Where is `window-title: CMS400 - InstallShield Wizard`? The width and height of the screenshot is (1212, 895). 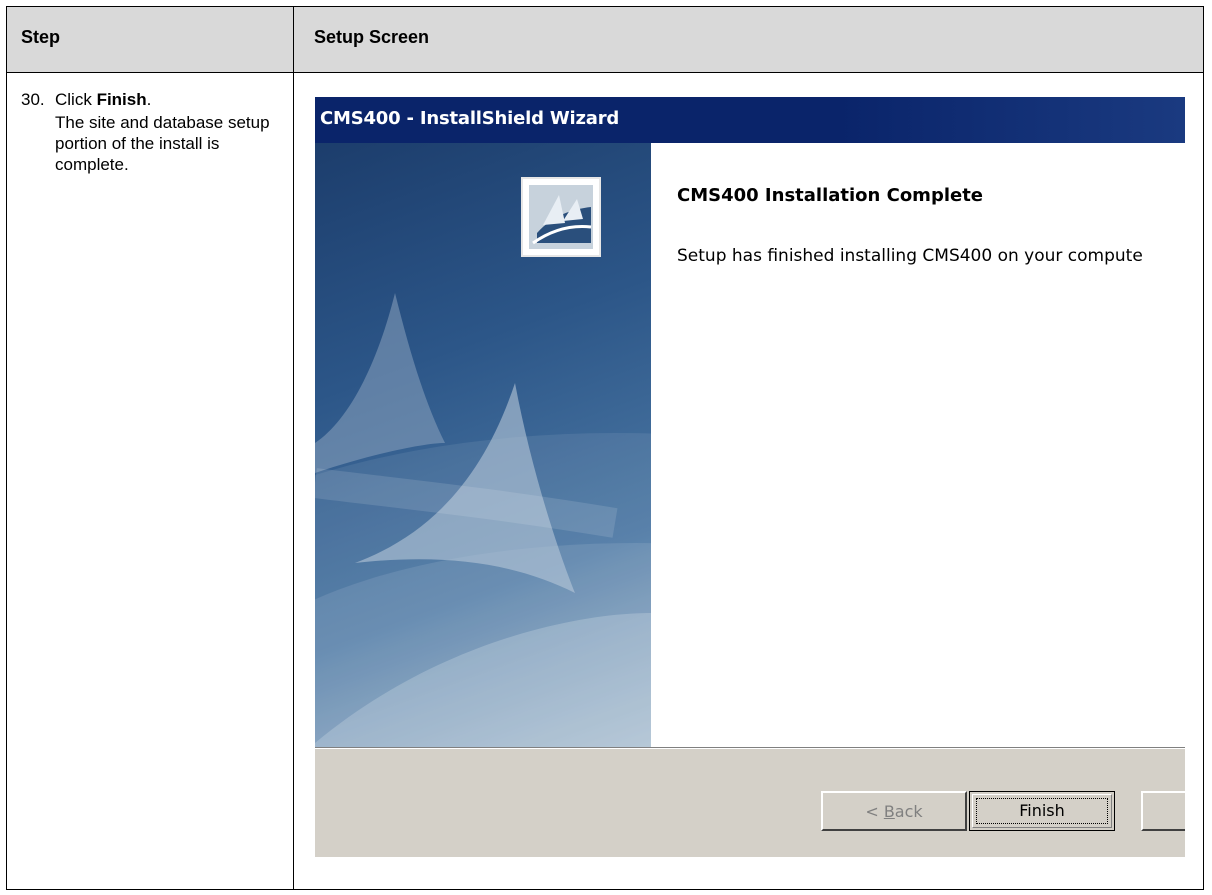
window-title: CMS400 - InstallShield Wizard is located at coordinates (470, 118).